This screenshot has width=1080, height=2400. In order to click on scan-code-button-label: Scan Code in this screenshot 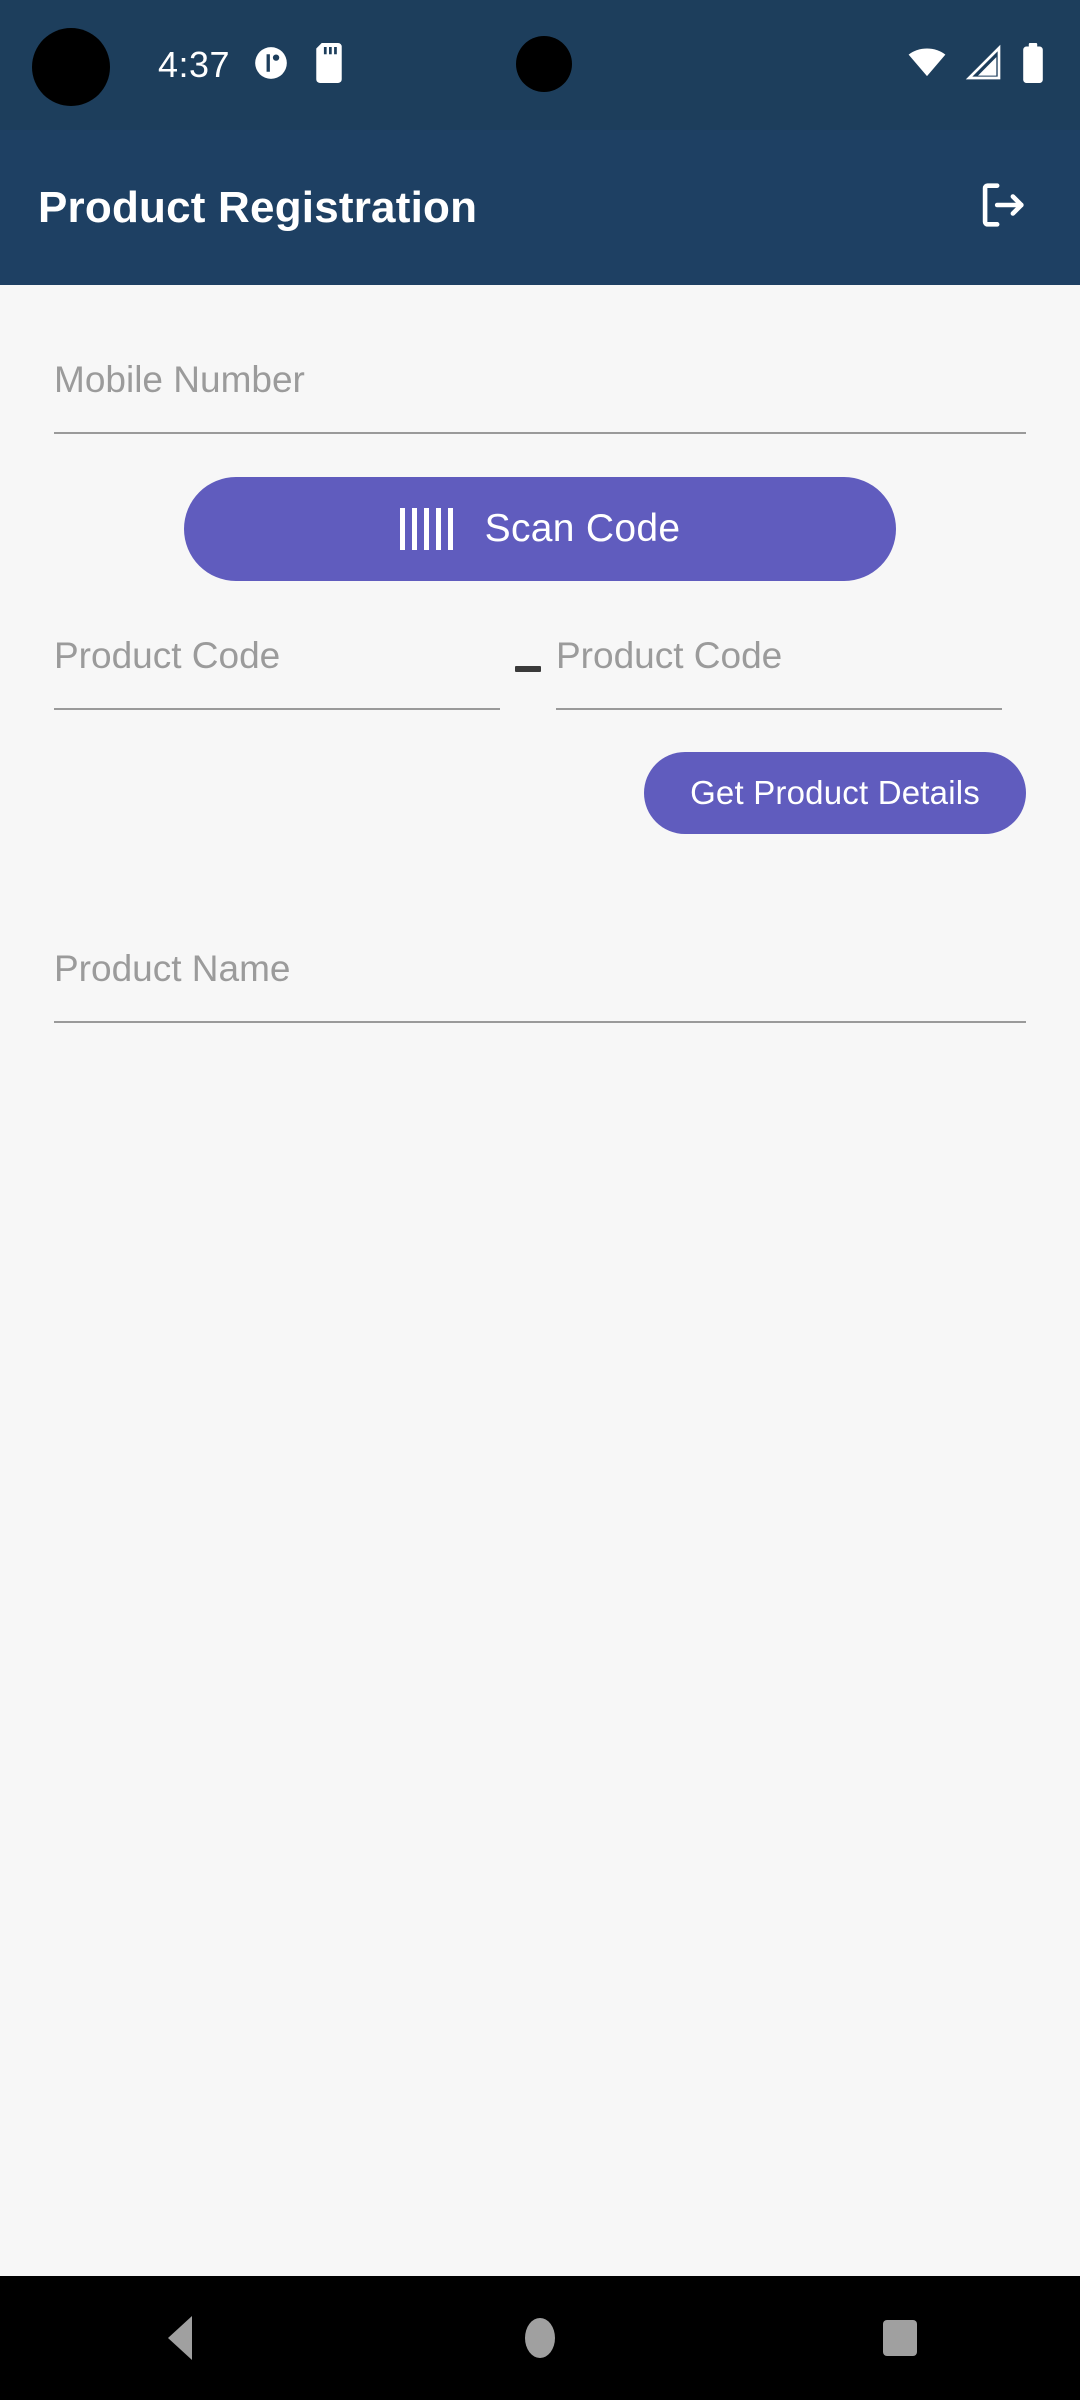, I will do `click(582, 528)`.